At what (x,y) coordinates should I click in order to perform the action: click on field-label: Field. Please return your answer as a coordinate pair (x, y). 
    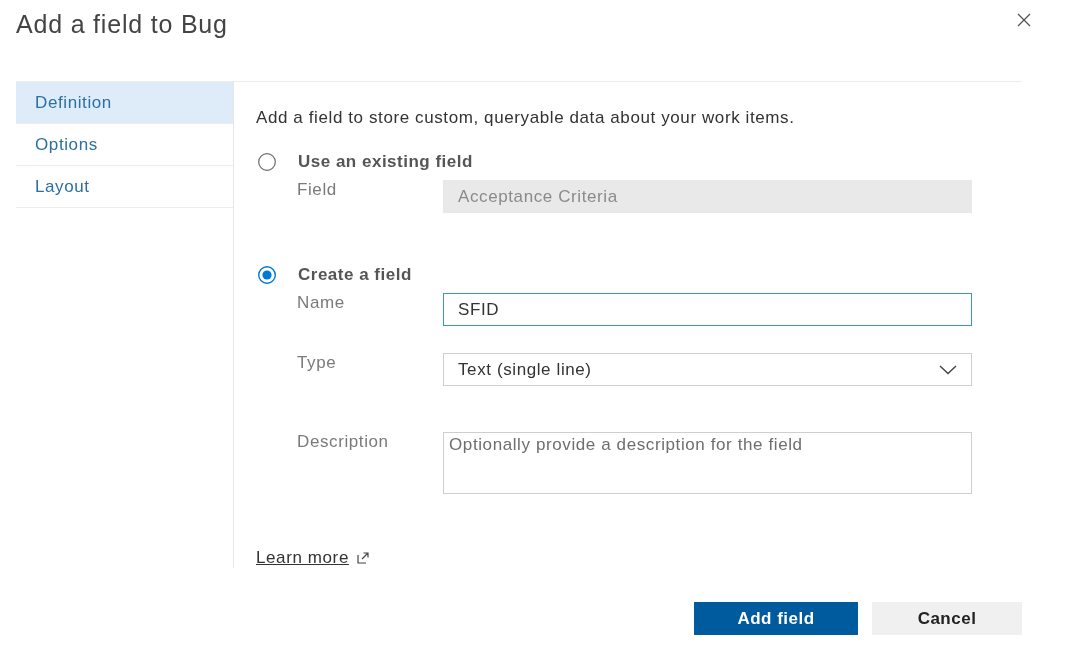
    Looking at the image, I should click on (317, 190).